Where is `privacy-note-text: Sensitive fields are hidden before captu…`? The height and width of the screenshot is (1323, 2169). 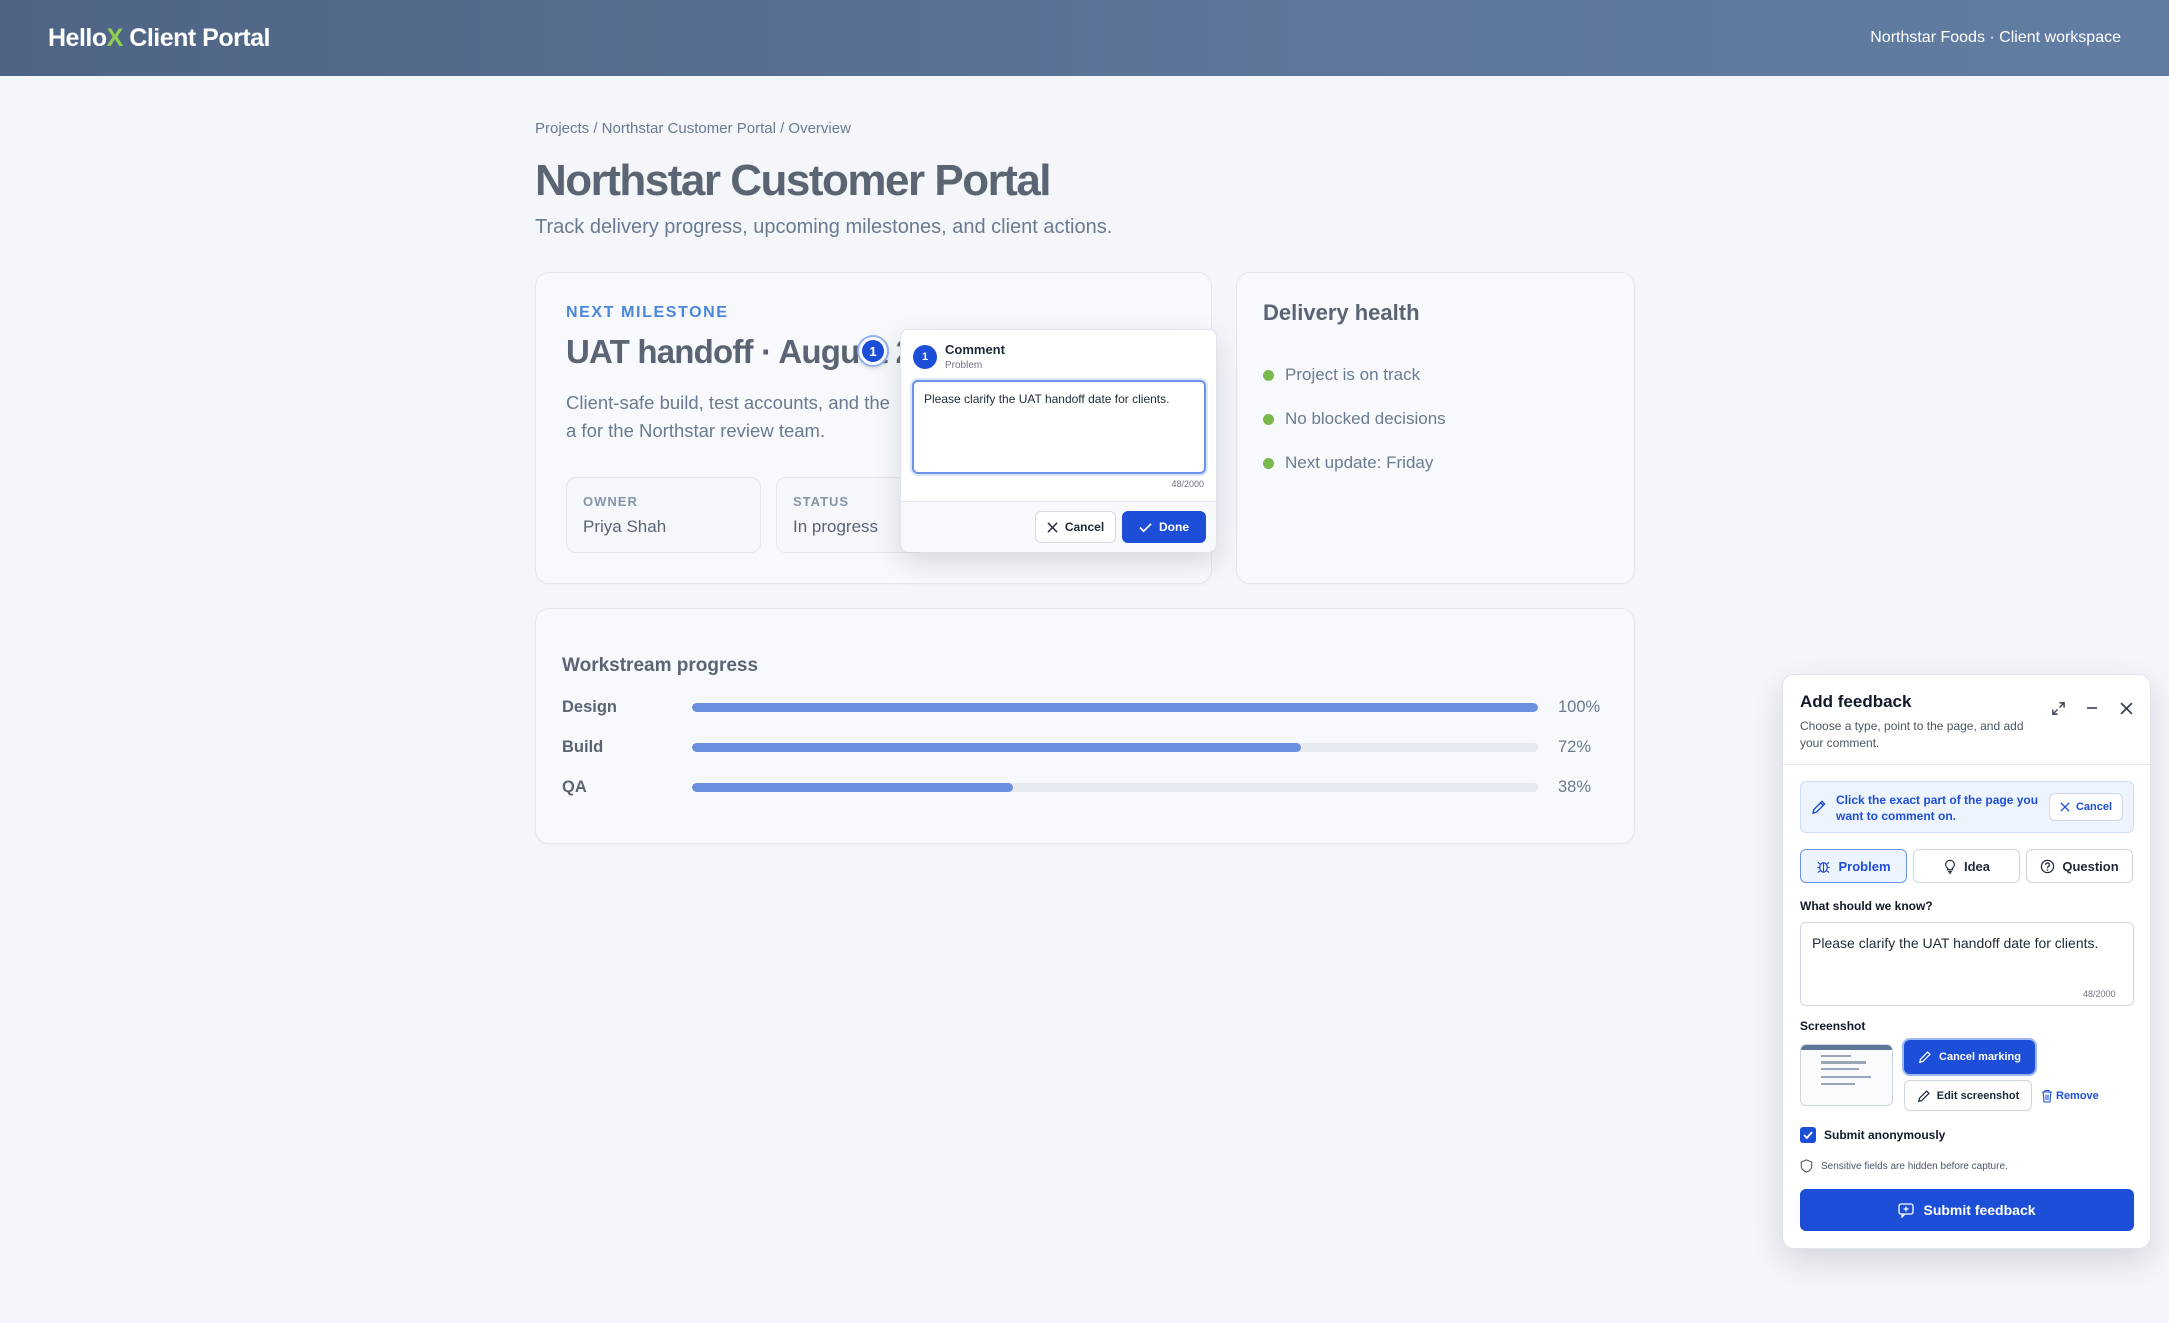
privacy-note-text: Sensitive fields are hidden before captu… is located at coordinates (1914, 1166).